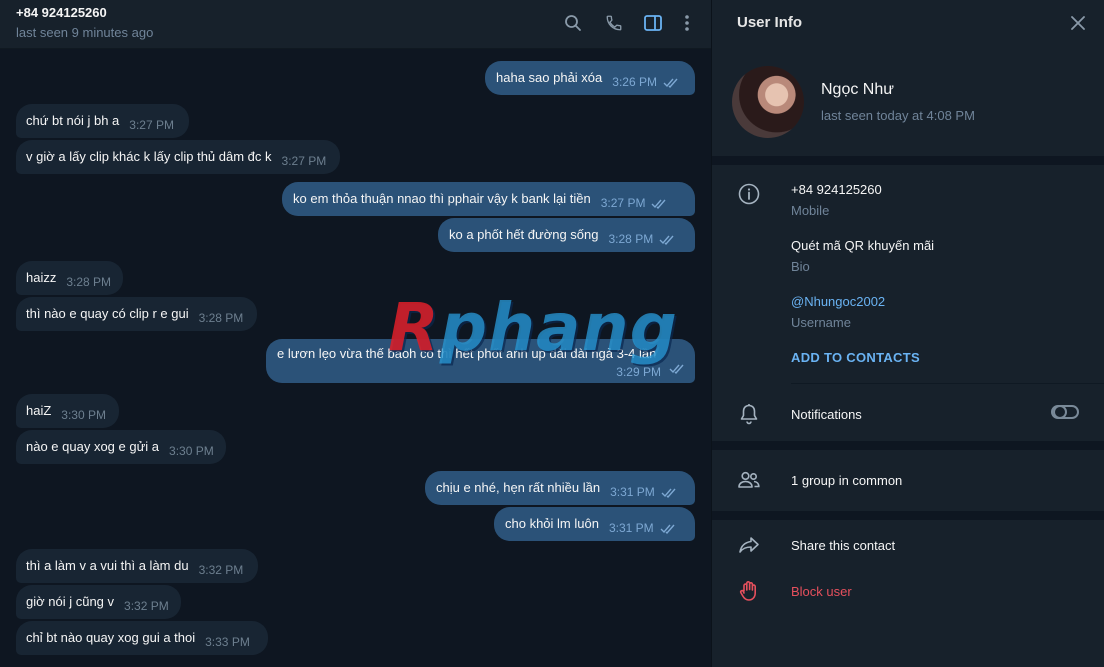 The width and height of the screenshot is (1104, 667). I want to click on profile-name: Ngọc Như, so click(857, 89).